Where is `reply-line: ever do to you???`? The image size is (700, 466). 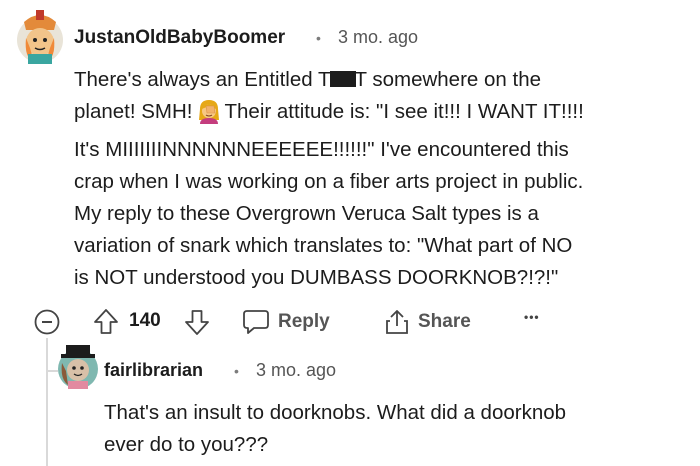
reply-line: ever do to you??? is located at coordinates (186, 444).